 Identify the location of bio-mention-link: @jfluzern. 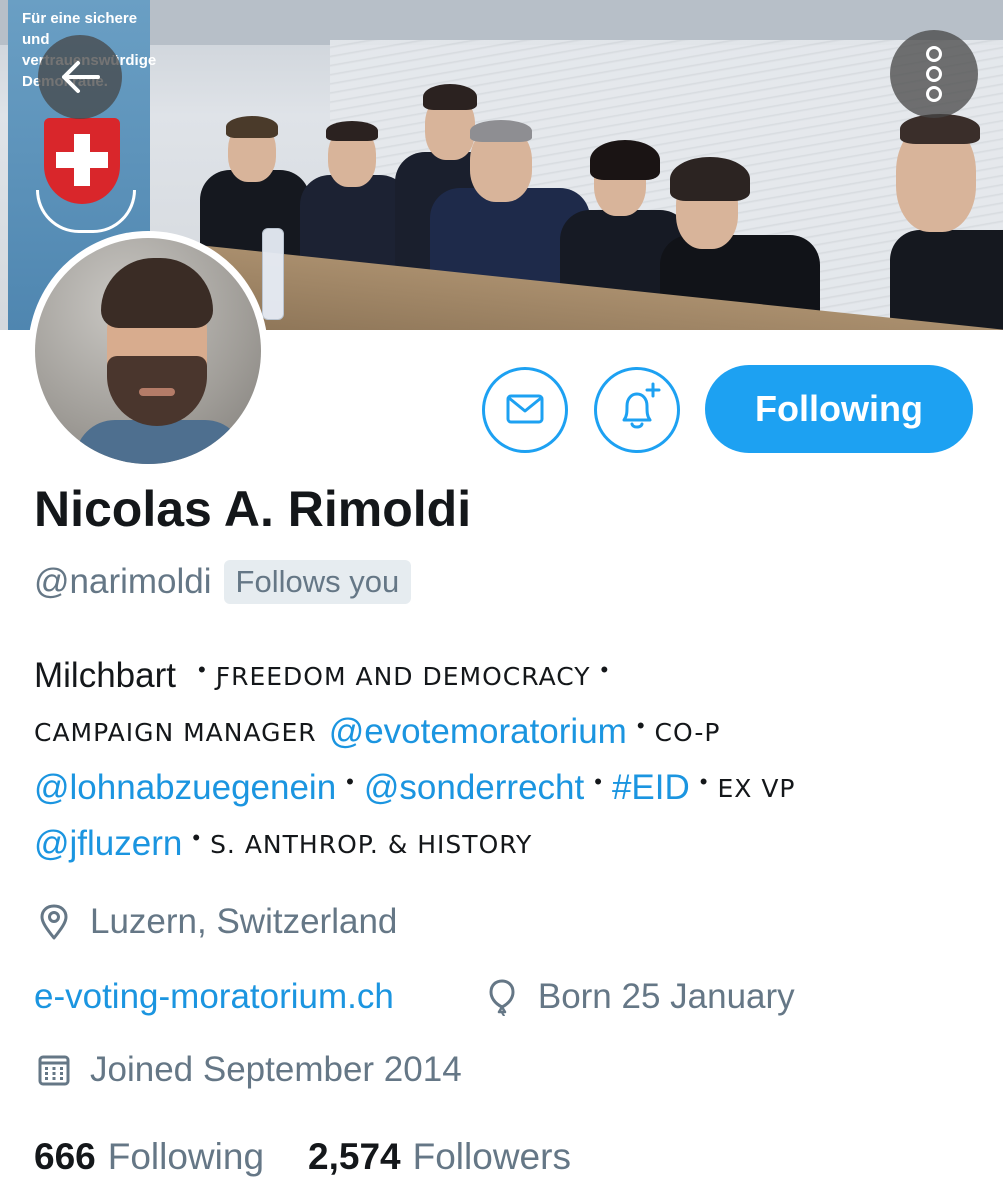
(108, 844).